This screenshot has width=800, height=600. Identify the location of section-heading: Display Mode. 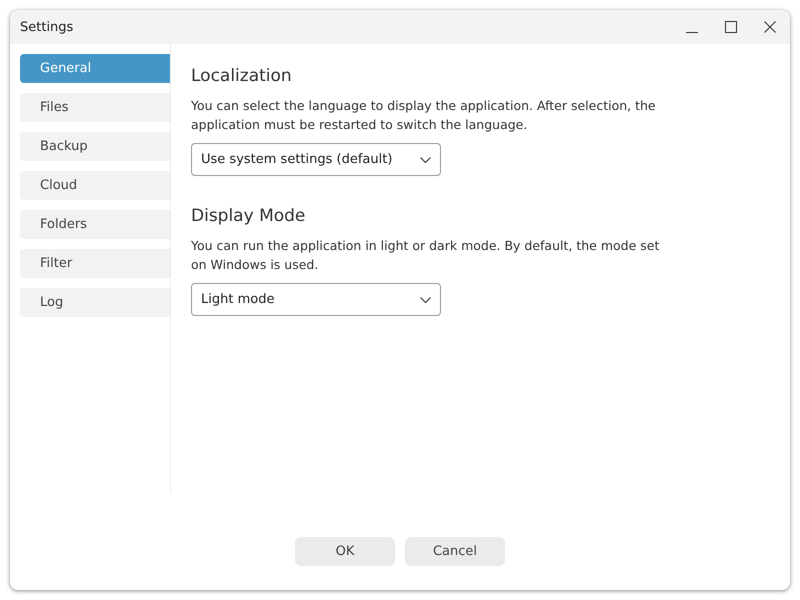
(248, 216).